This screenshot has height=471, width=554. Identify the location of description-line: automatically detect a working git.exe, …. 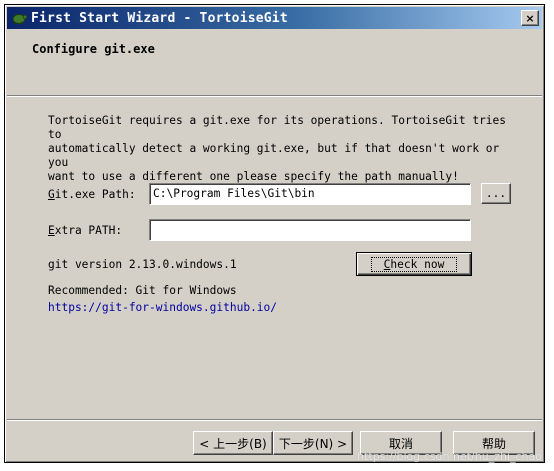
(274, 155).